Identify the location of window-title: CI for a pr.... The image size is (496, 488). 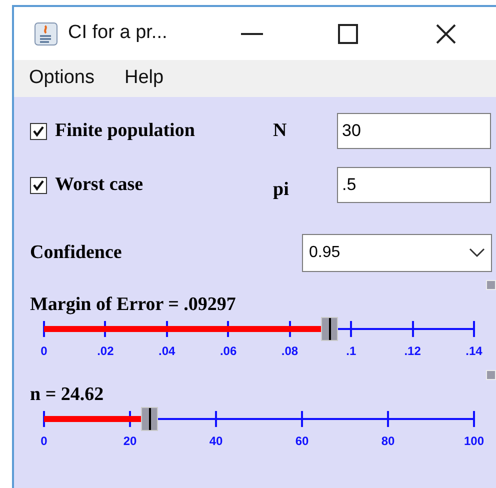
(118, 33).